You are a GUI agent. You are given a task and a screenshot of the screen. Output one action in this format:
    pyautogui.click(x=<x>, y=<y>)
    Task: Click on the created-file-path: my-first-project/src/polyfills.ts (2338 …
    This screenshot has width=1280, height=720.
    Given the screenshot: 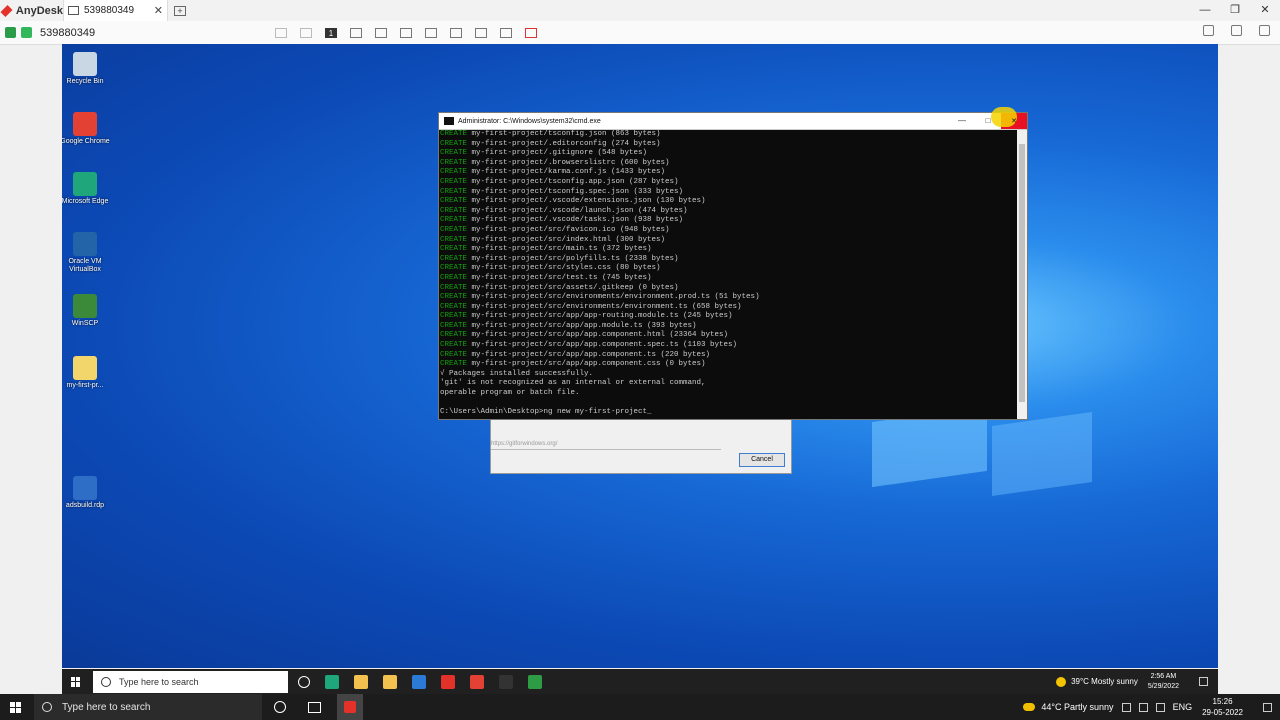 What is the action you would take?
    pyautogui.click(x=573, y=258)
    